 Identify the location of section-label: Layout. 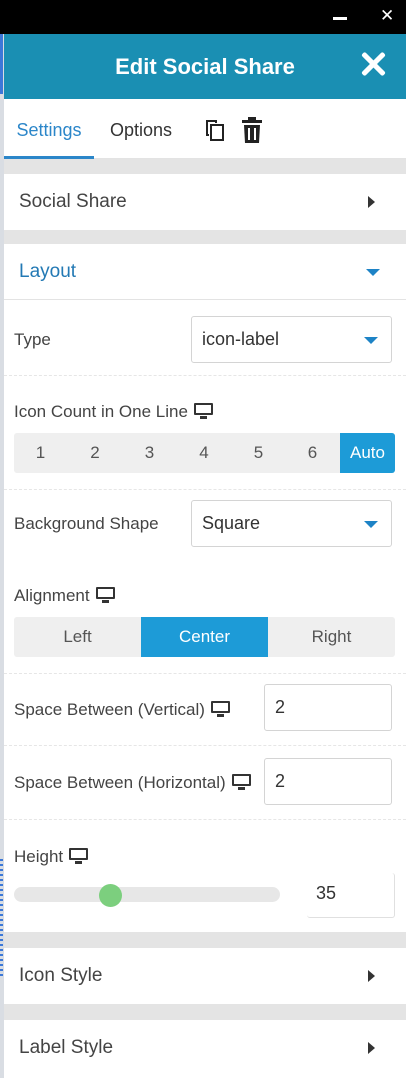
(48, 271).